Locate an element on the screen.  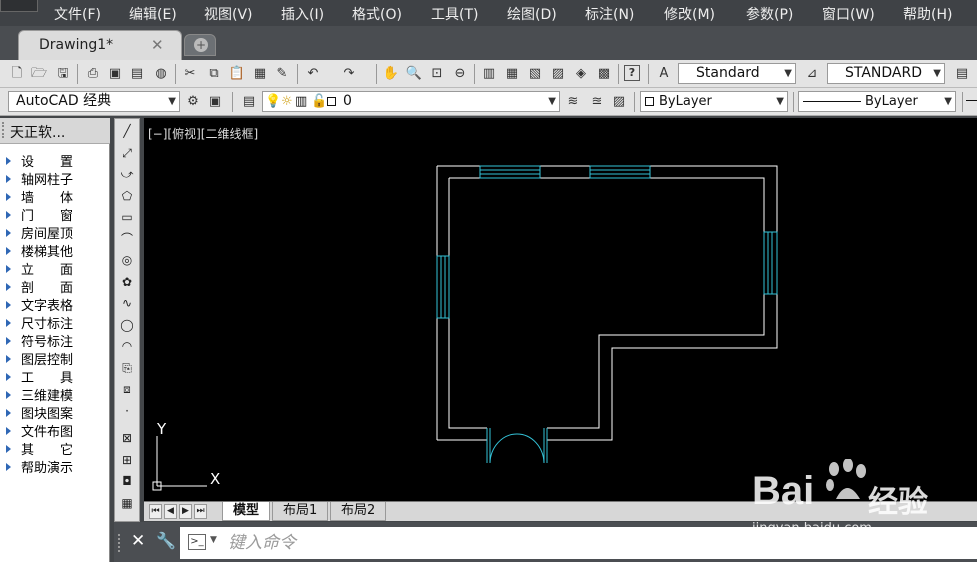
zoom-window-icon: ⊡ is located at coordinates (437, 74).